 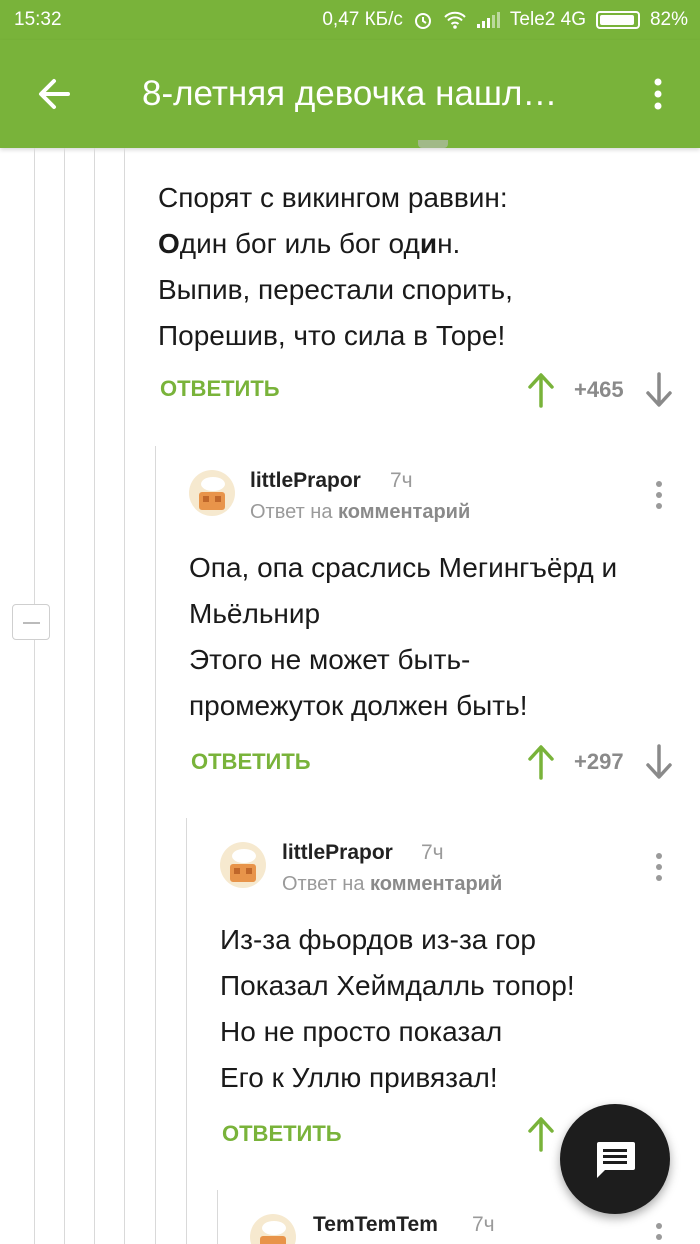 I want to click on status-bar: 15:32 0,47 КБ/с Tele2 4G 82%, so click(x=350, y=20).